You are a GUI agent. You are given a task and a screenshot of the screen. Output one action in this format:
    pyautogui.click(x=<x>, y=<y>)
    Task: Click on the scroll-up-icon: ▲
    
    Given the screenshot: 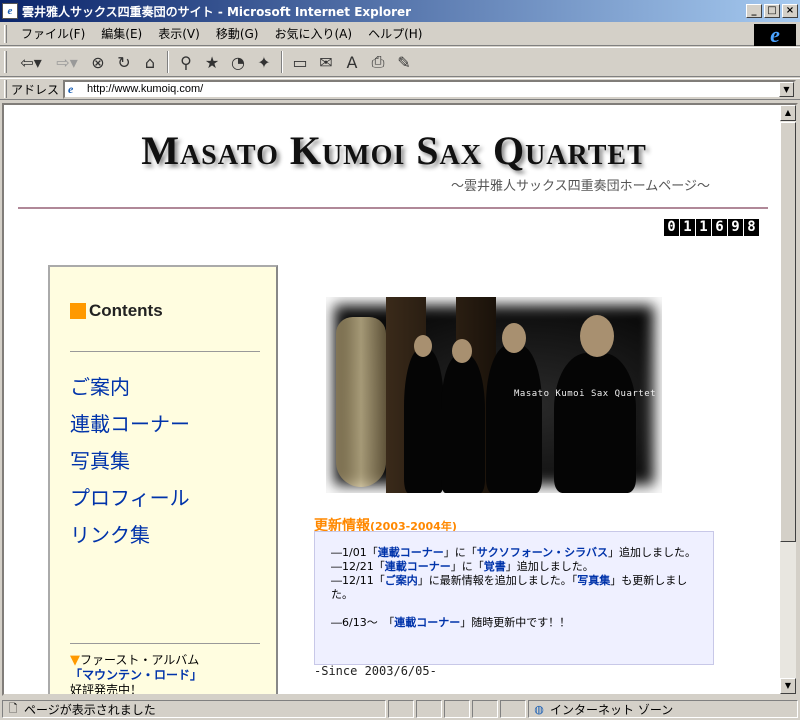 What is the action you would take?
    pyautogui.click(x=788, y=113)
    